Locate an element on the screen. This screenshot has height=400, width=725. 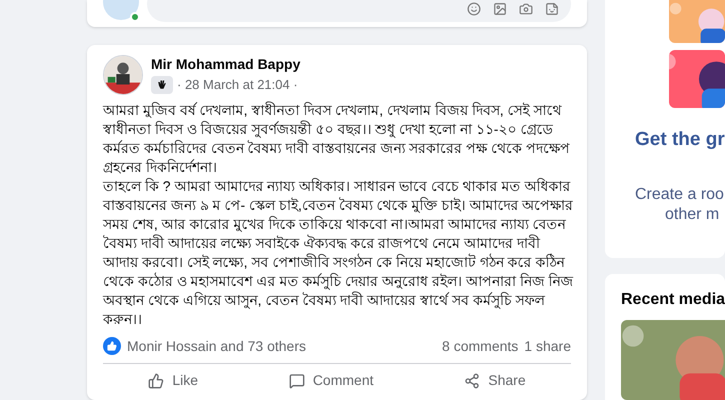
like-reaction-icon is located at coordinates (112, 346).